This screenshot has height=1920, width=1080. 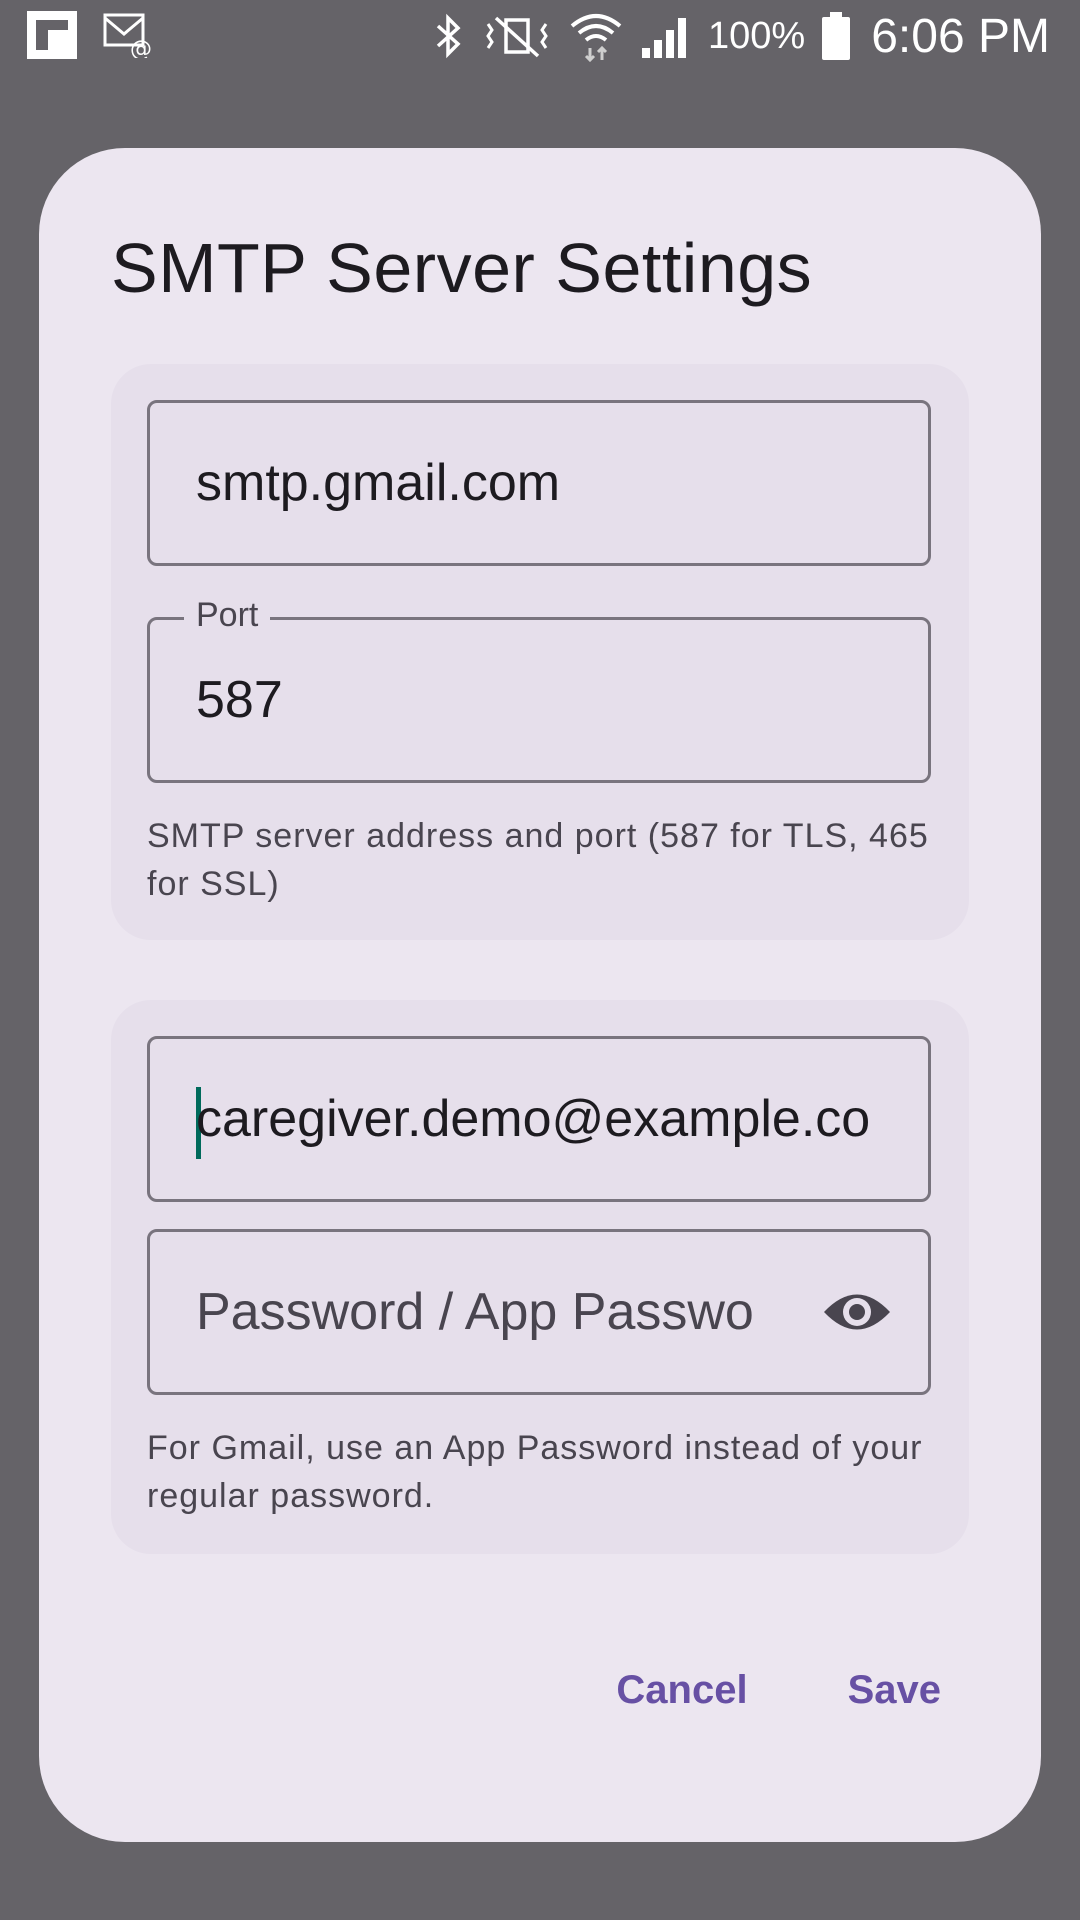 What do you see at coordinates (517, 37) in the screenshot?
I see `mute-vibrate-icon` at bounding box center [517, 37].